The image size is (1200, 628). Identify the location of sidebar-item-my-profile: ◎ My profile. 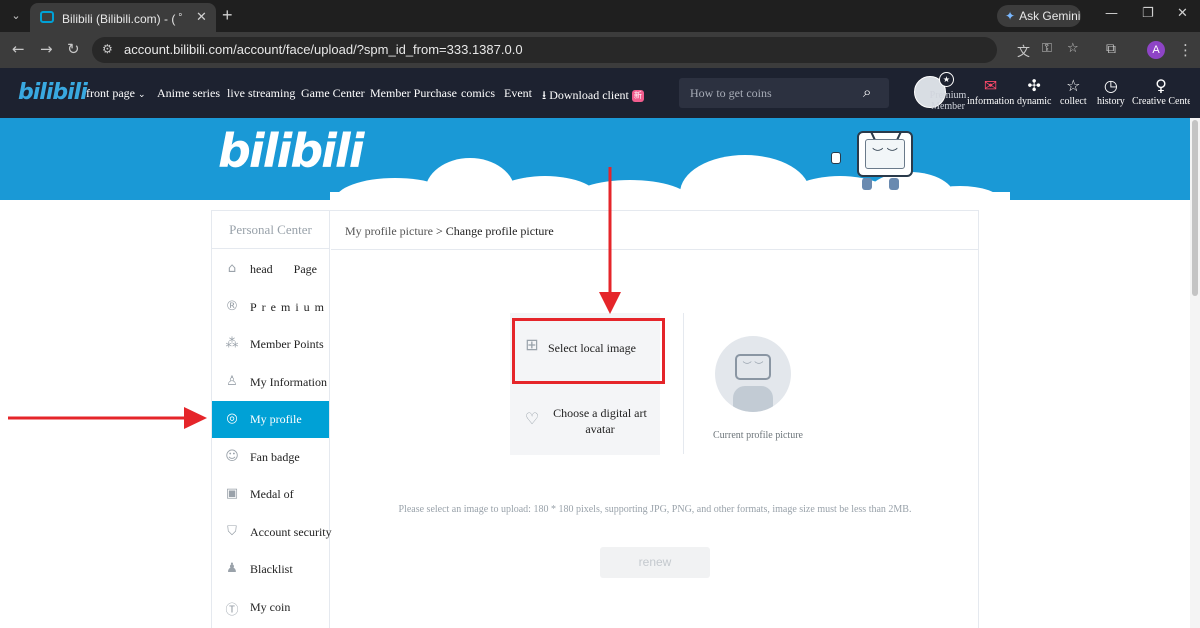
(270, 419).